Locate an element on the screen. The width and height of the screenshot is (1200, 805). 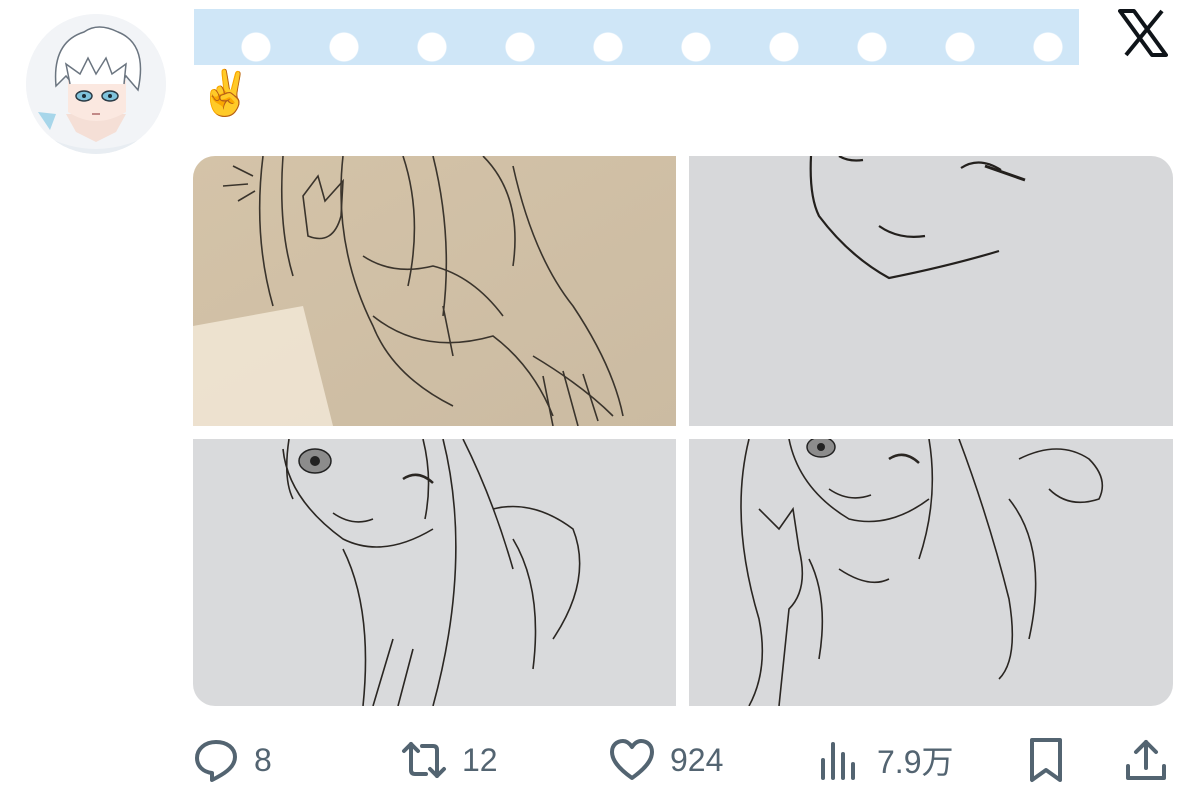
sketch-girl-wink-image is located at coordinates (434, 572).